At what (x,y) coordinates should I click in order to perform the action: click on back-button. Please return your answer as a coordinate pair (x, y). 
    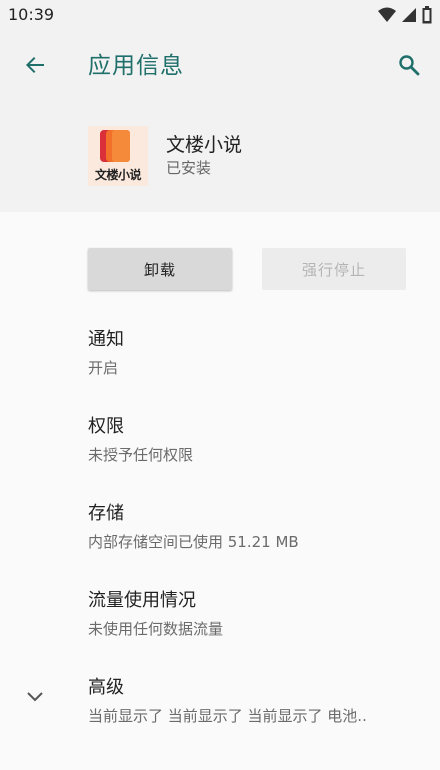
    Looking at the image, I should click on (35, 65).